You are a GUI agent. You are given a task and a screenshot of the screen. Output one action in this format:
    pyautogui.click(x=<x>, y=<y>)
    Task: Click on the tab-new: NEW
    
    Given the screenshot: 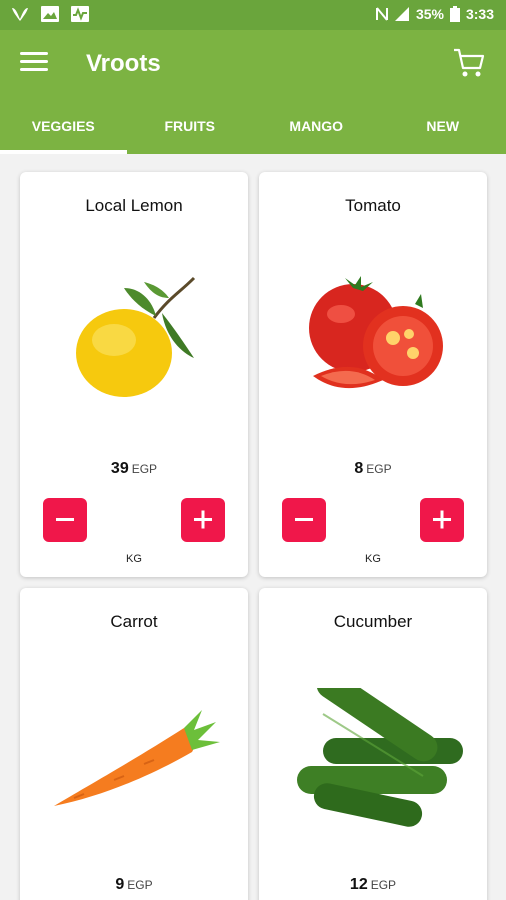 What is the action you would take?
    pyautogui.click(x=443, y=127)
    